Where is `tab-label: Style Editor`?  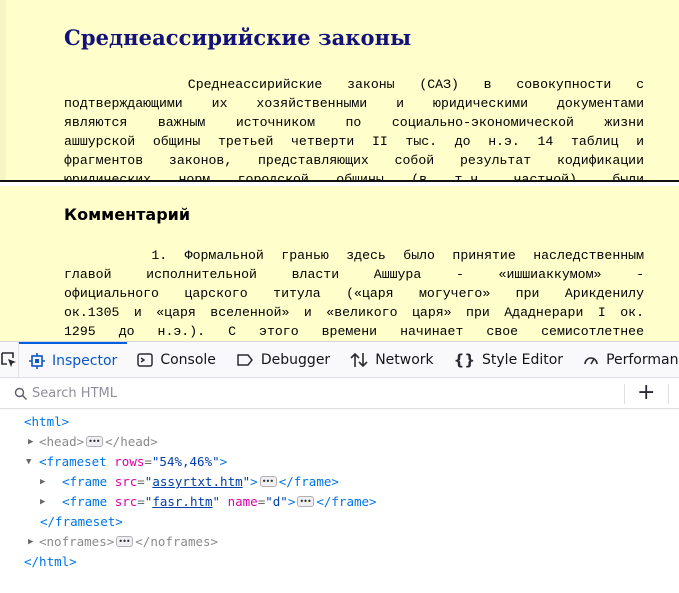
tab-label: Style Editor is located at coordinates (523, 359).